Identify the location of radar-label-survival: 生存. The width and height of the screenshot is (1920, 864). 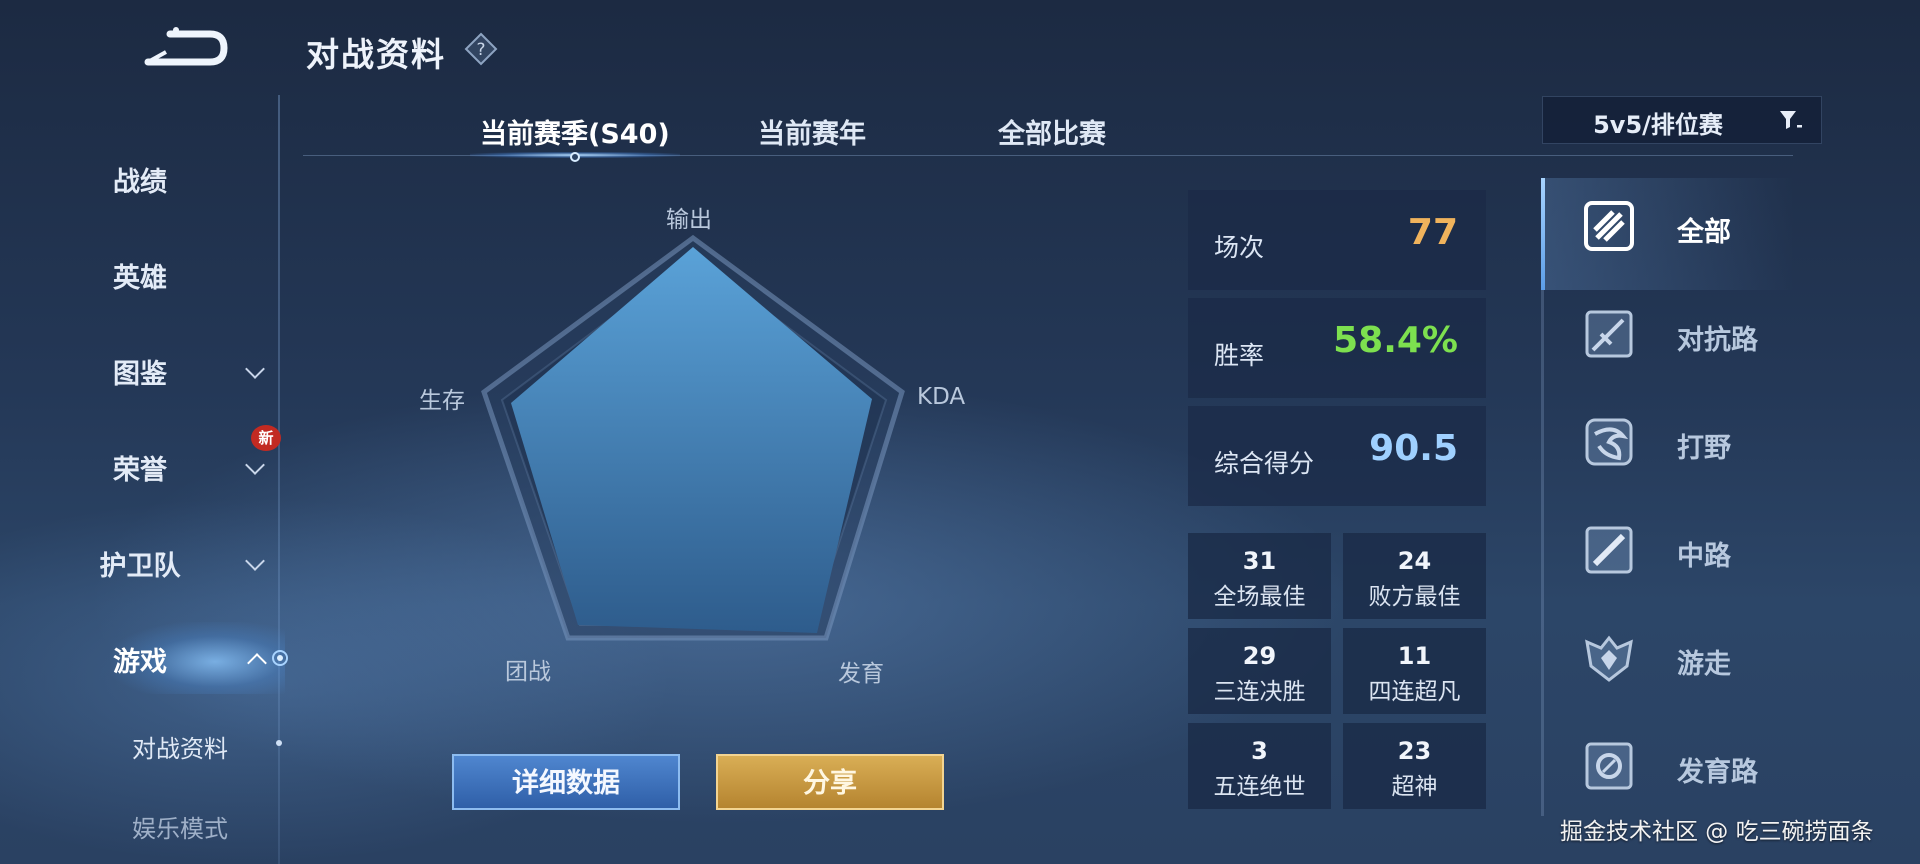
(442, 401).